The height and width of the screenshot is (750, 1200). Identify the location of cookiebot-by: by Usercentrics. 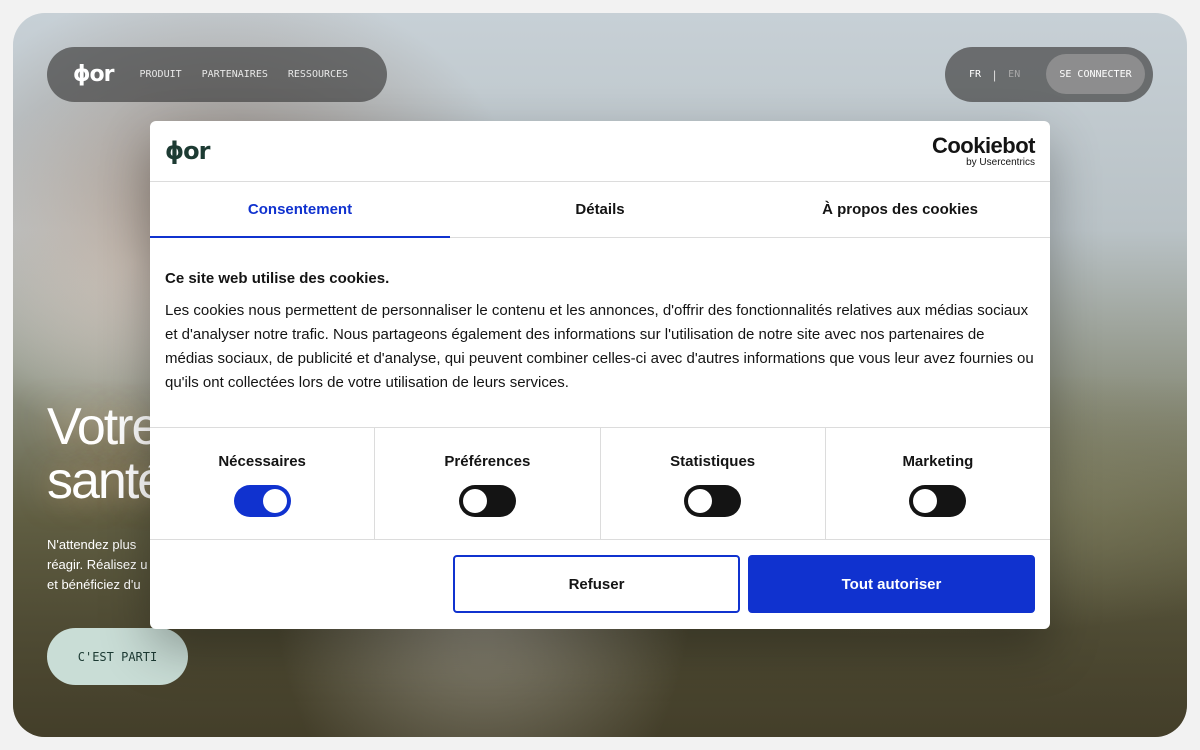
(1000, 162).